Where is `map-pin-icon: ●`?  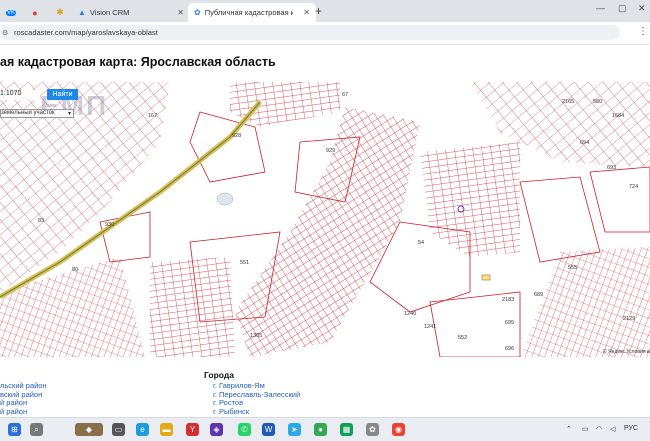
map-pin-icon: ● is located at coordinates (35, 12).